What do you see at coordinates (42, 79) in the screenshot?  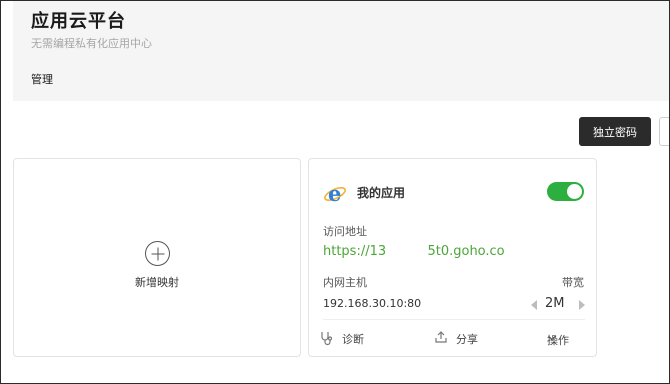 I see `tab-manage: 管理` at bounding box center [42, 79].